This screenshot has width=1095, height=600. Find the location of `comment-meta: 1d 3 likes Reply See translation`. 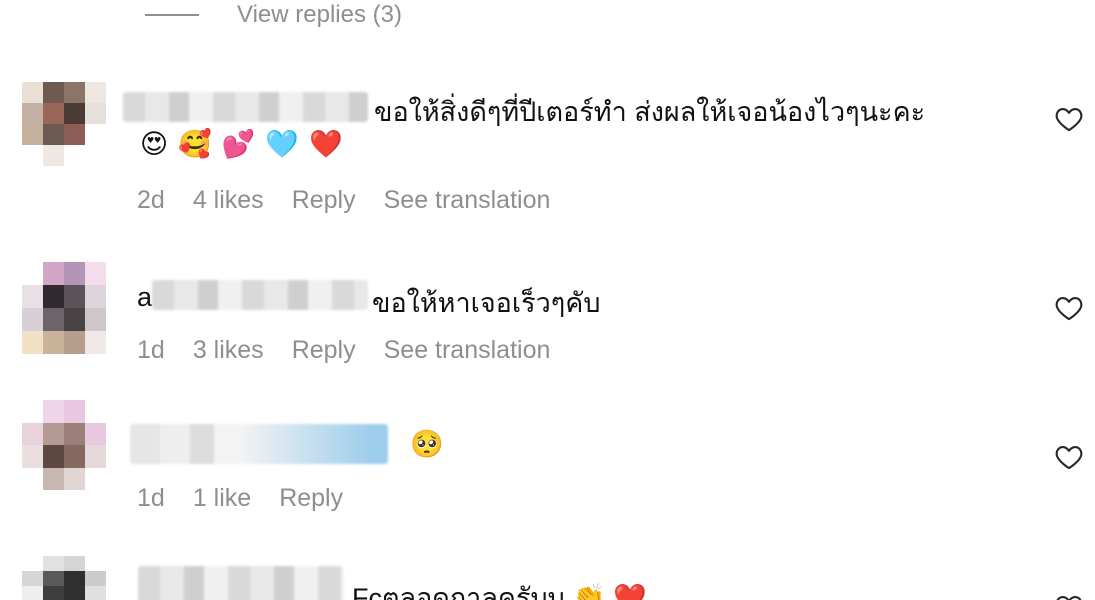

comment-meta: 1d 3 likes Reply See translation is located at coordinates (343, 350).